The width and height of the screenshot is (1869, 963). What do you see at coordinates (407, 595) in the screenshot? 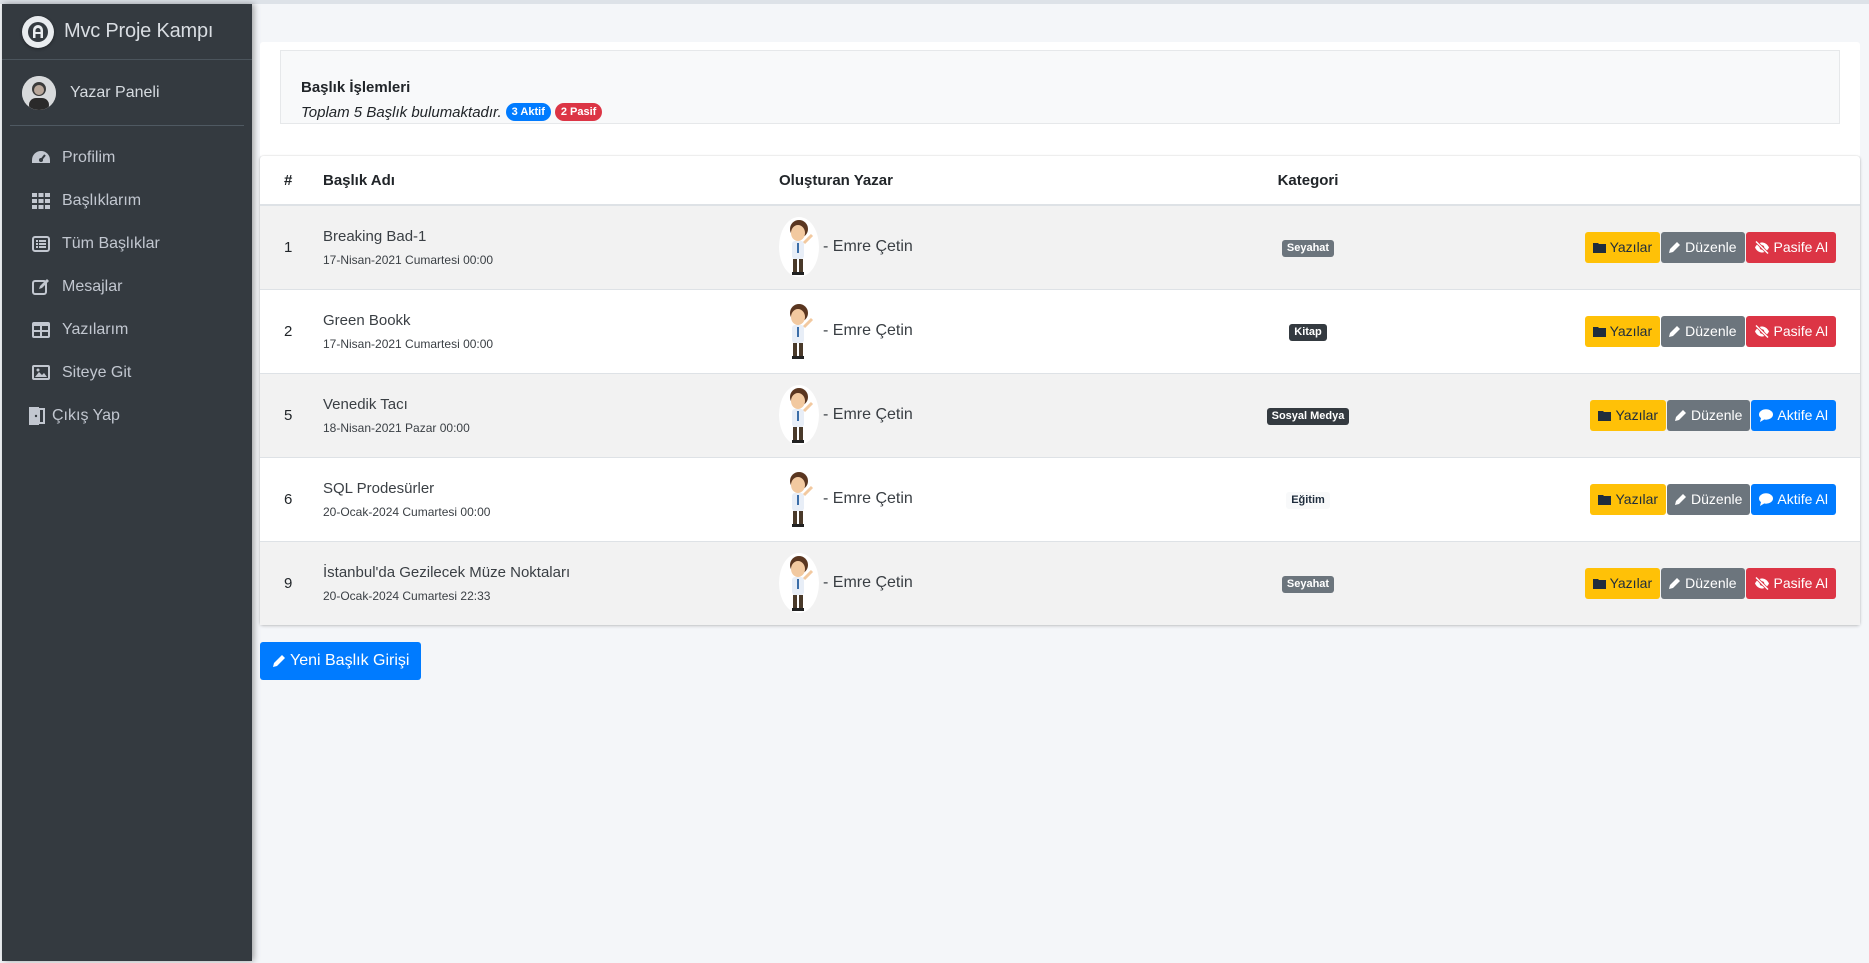
I see `row-date: 20-Ocak-2024 Cumartesi 22:33` at bounding box center [407, 595].